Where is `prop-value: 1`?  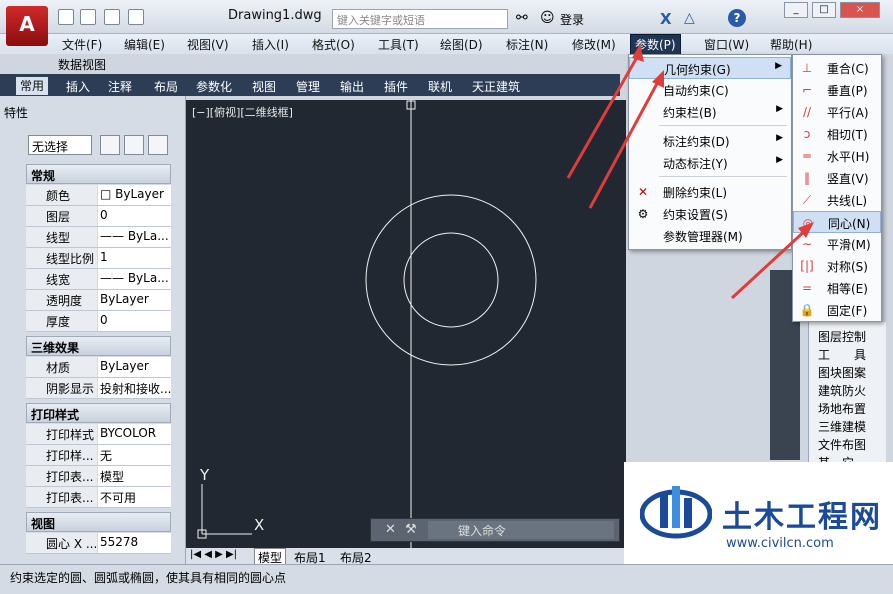
prop-value: 1 is located at coordinates (134, 258).